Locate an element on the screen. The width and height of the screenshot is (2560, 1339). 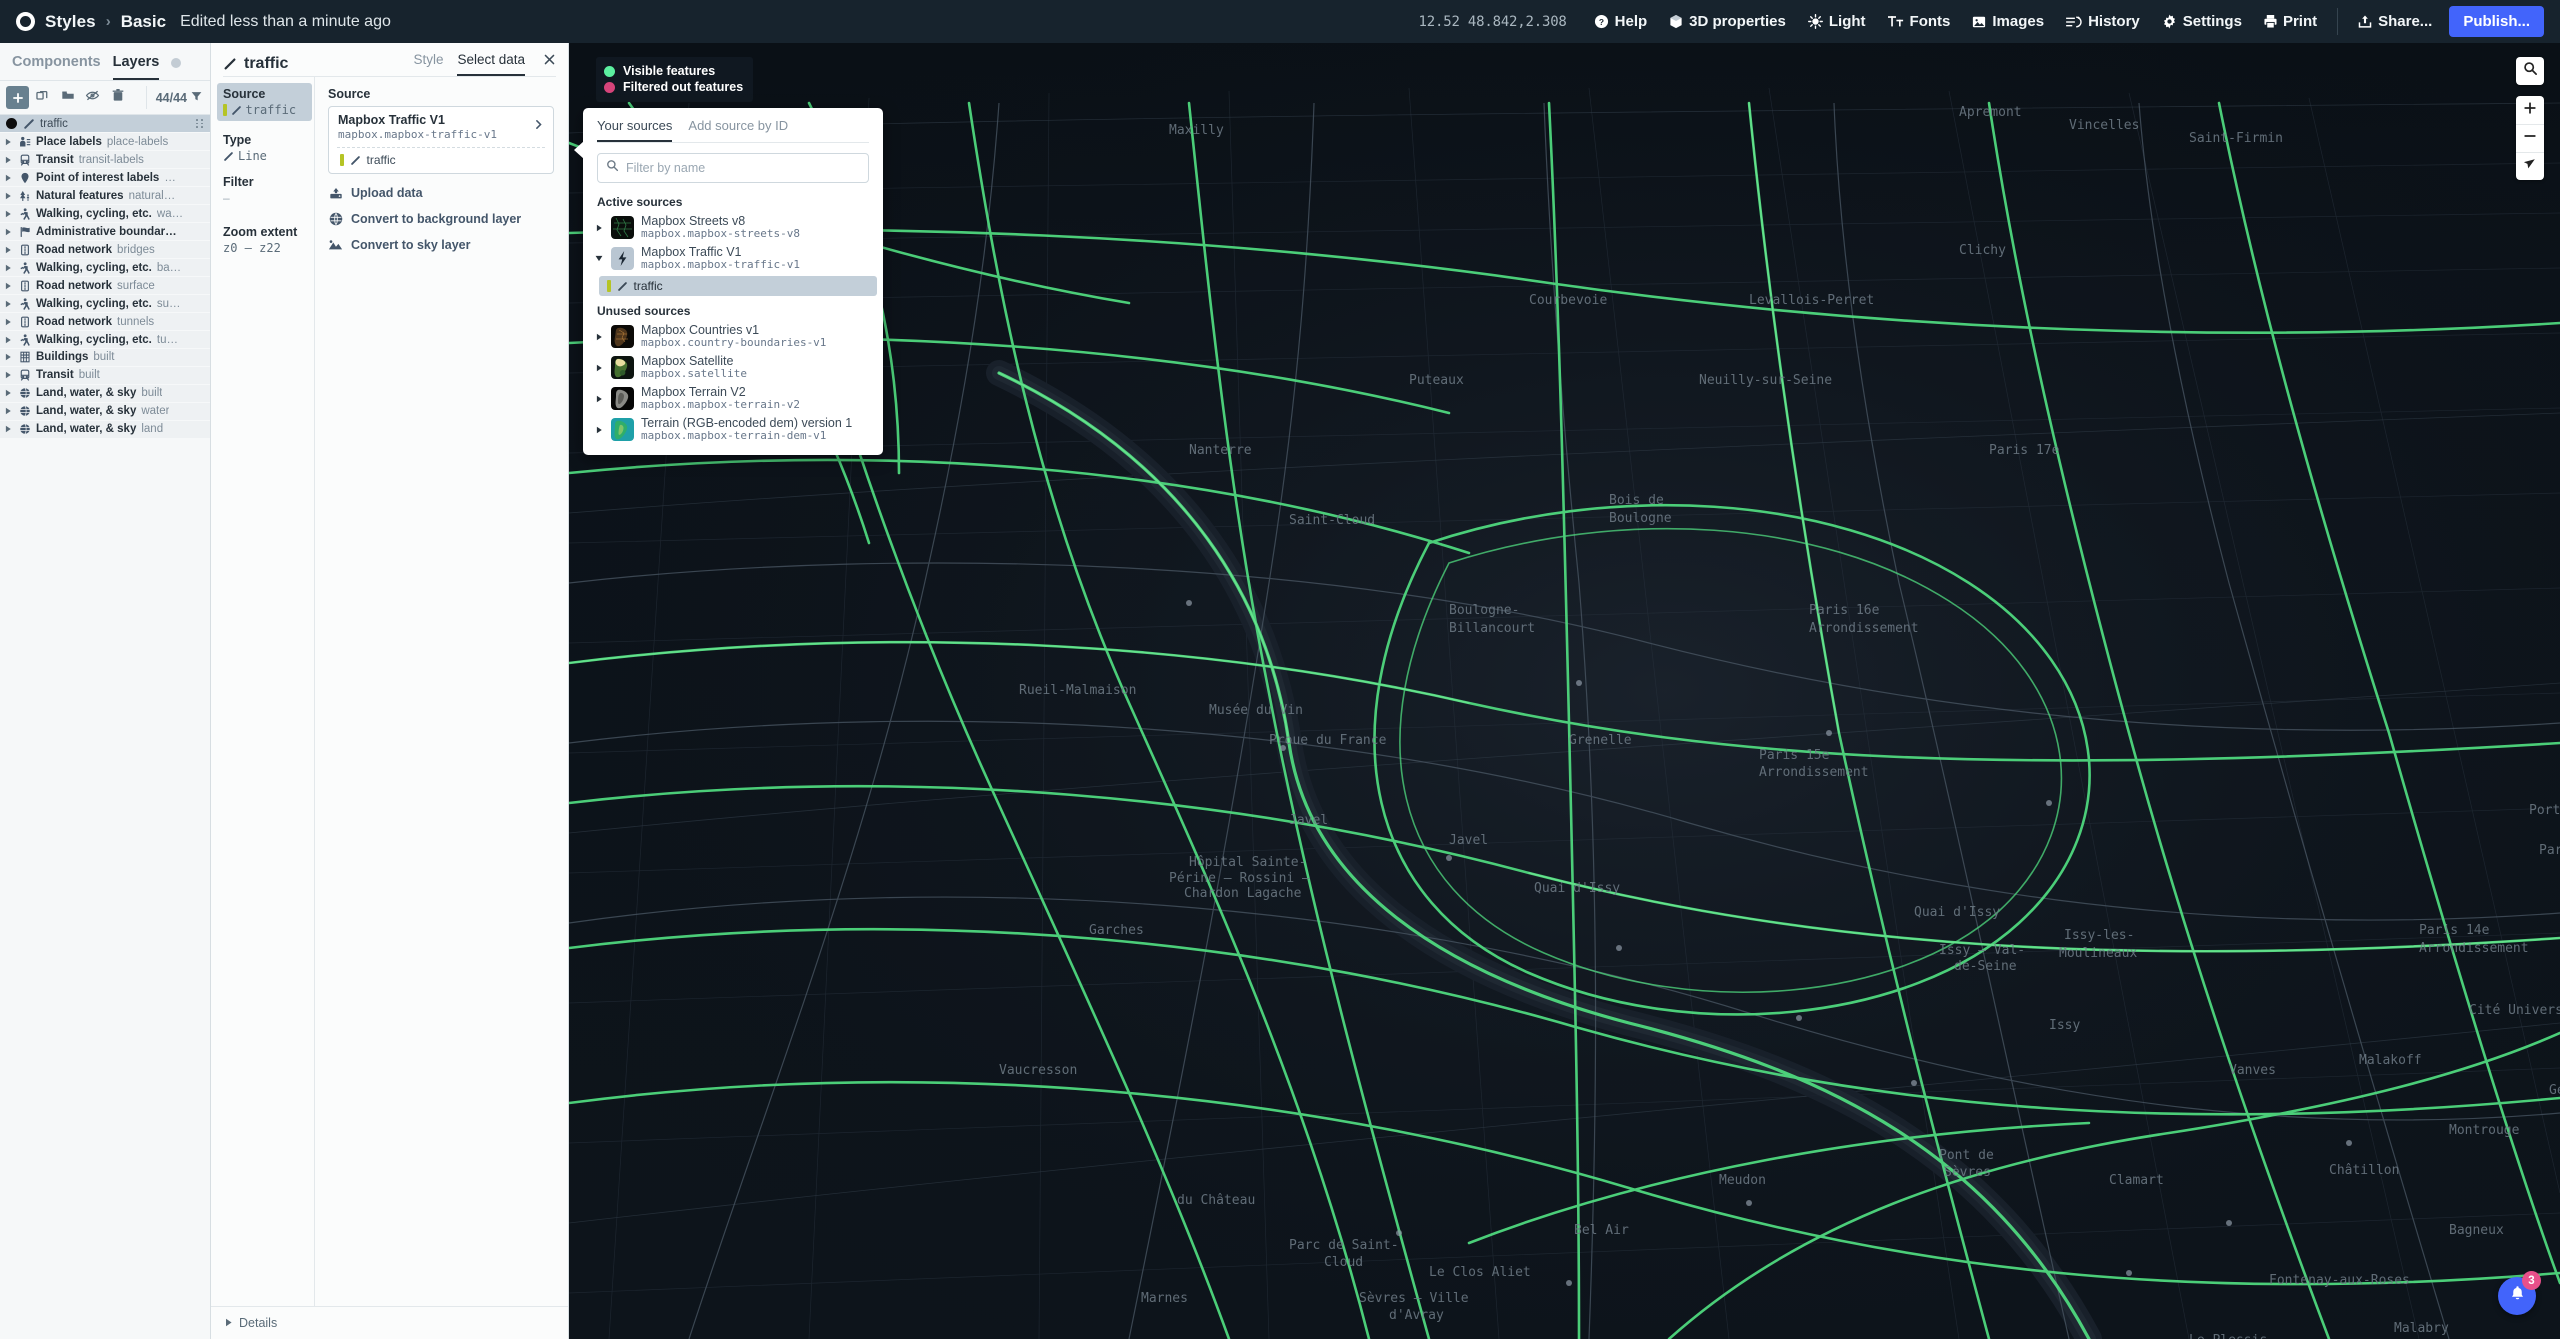
eye-off-icon is located at coordinates (92, 98).